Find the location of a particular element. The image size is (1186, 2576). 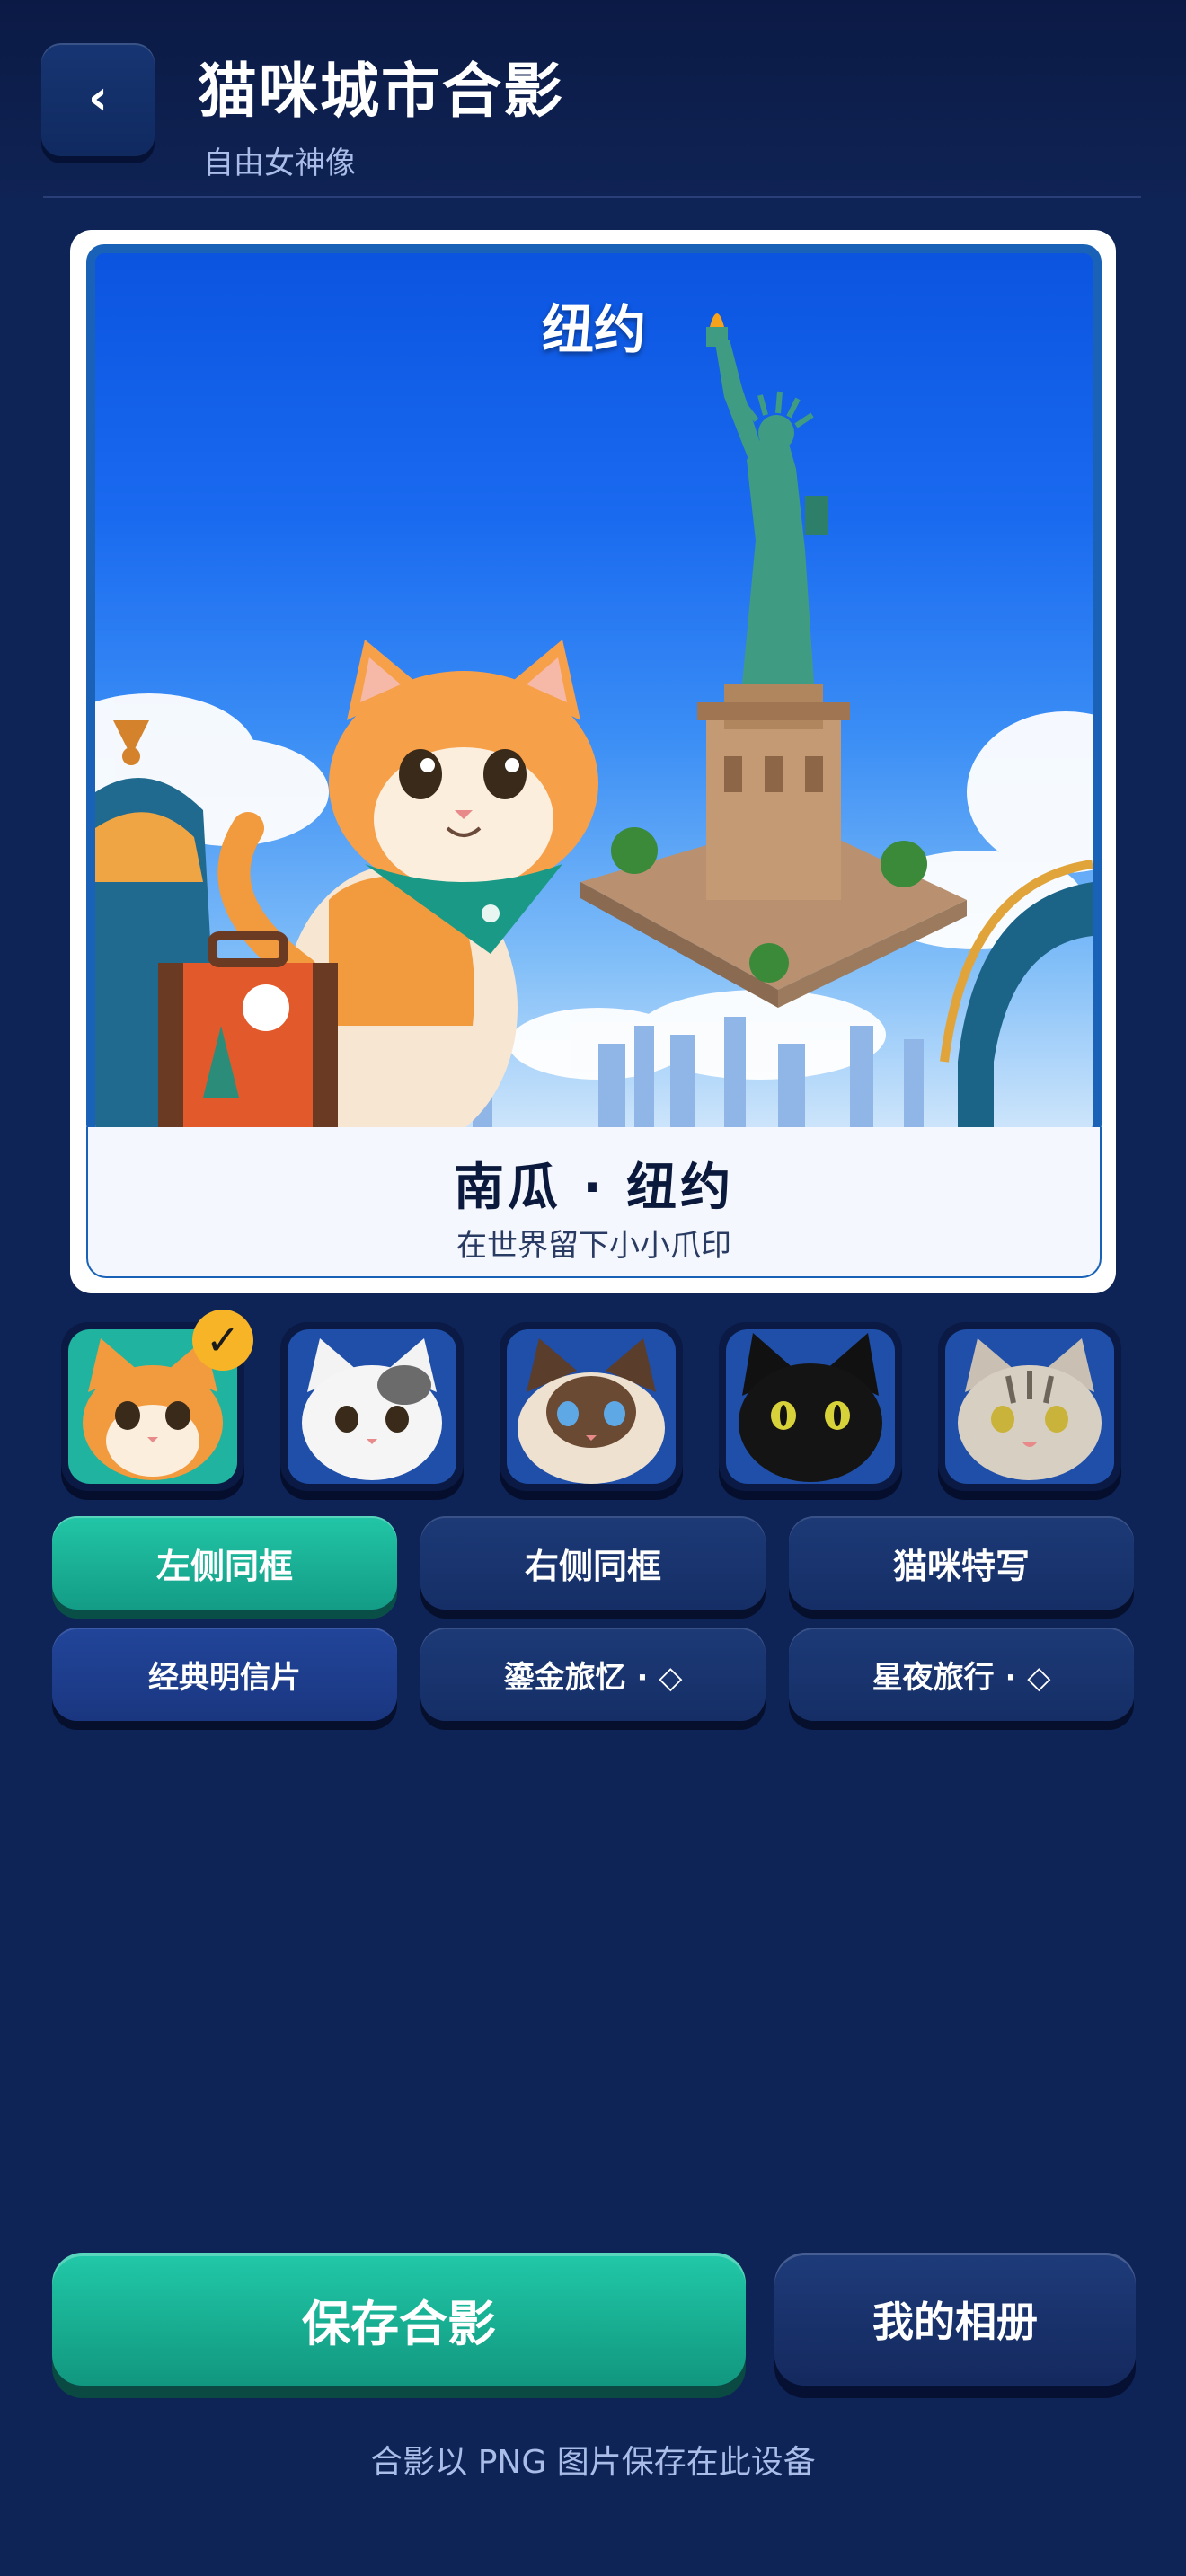

black-cat-avatar is located at coordinates (810, 1407).